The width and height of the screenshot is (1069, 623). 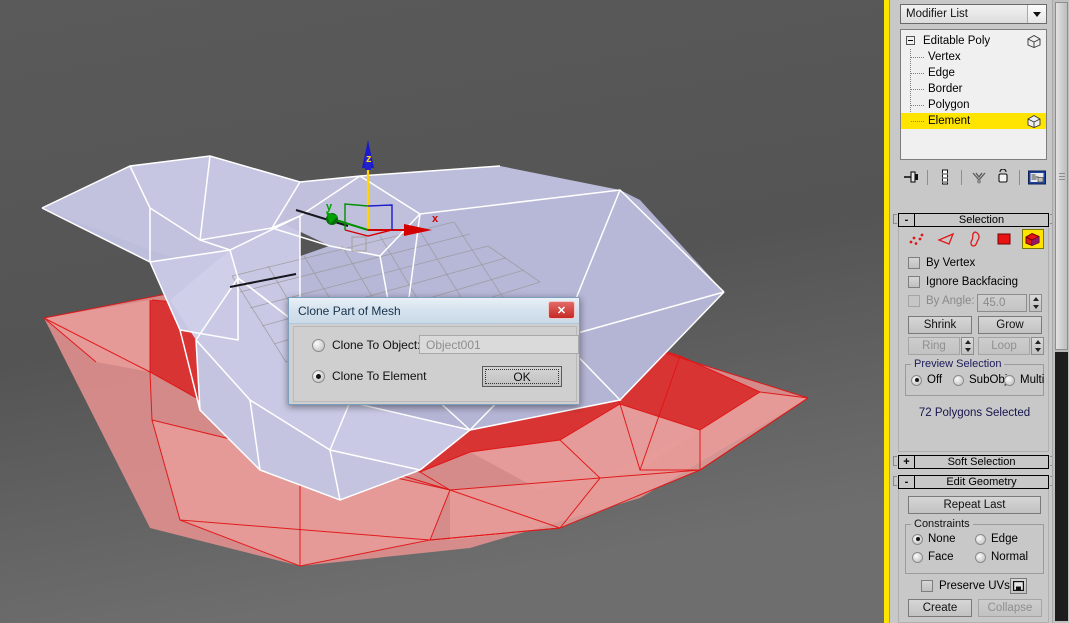 What do you see at coordinates (942, 539) in the screenshot?
I see `constraint-none-label: None` at bounding box center [942, 539].